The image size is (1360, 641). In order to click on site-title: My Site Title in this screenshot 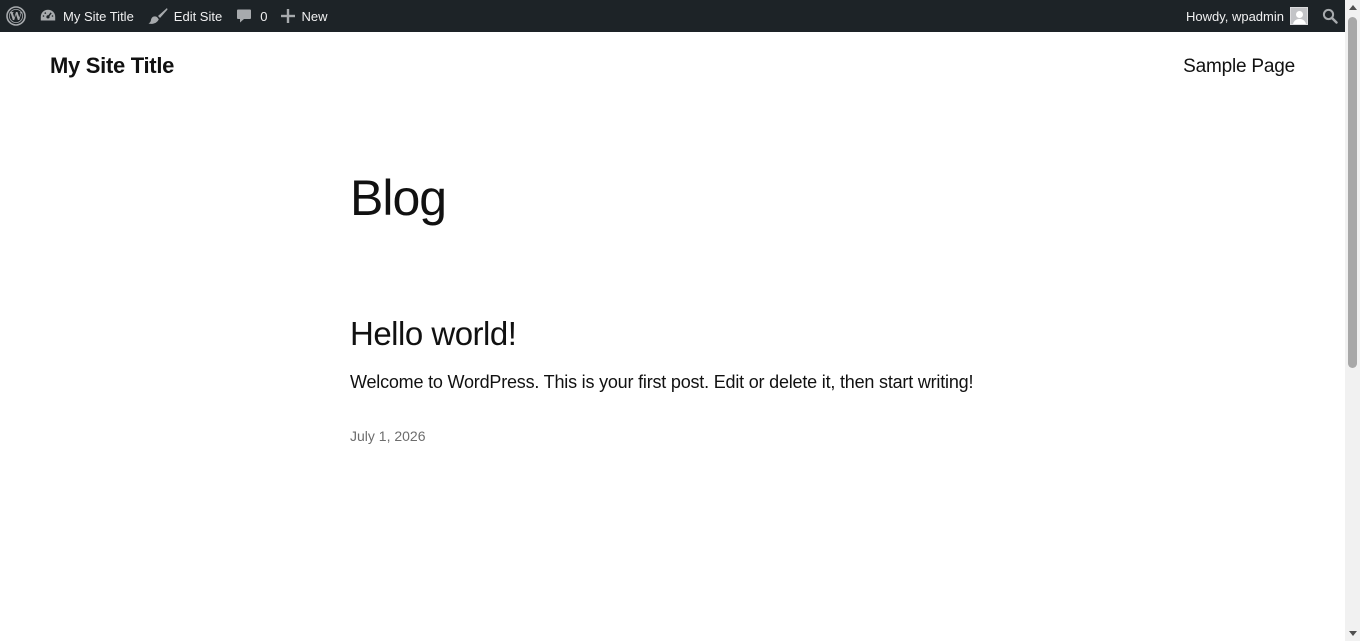, I will do `click(112, 66)`.